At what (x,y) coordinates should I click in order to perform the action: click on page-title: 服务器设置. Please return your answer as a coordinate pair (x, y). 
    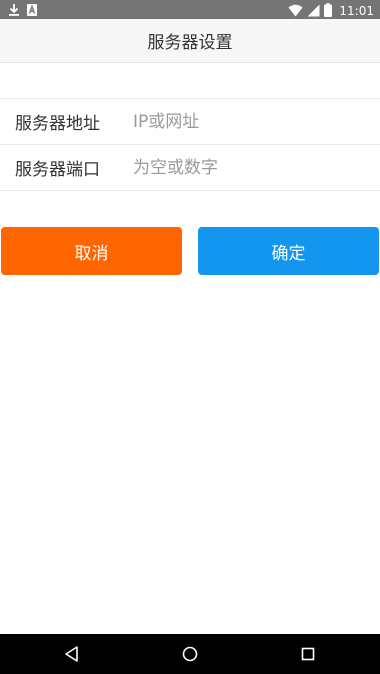
    Looking at the image, I should click on (190, 43).